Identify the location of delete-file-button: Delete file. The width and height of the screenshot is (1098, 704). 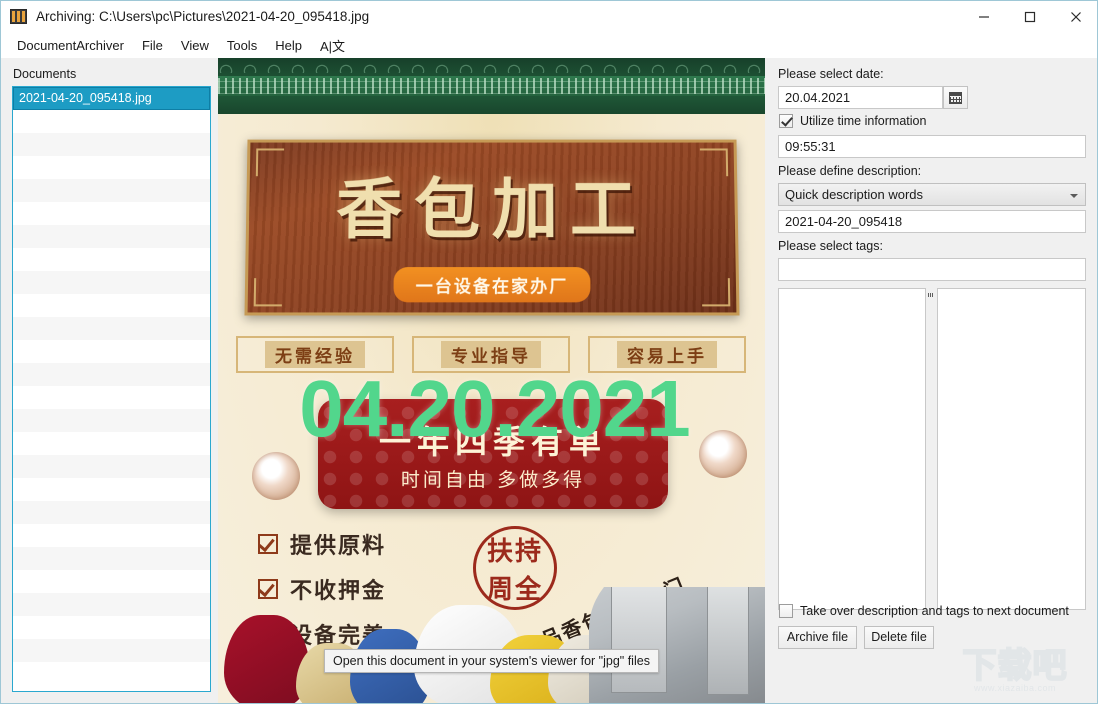
(899, 637).